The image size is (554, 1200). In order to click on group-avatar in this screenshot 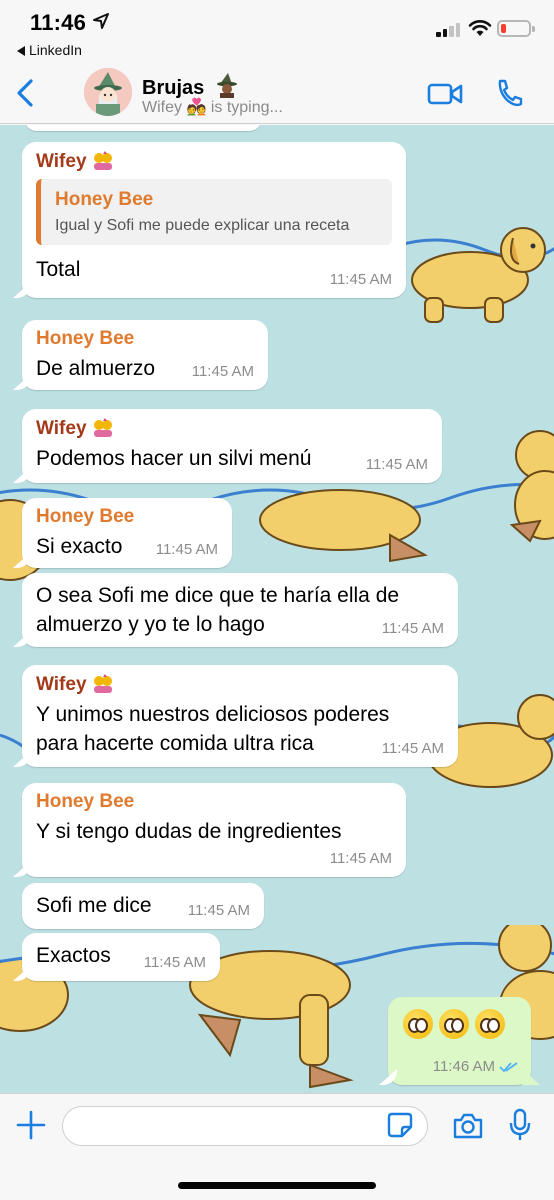, I will do `click(108, 92)`.